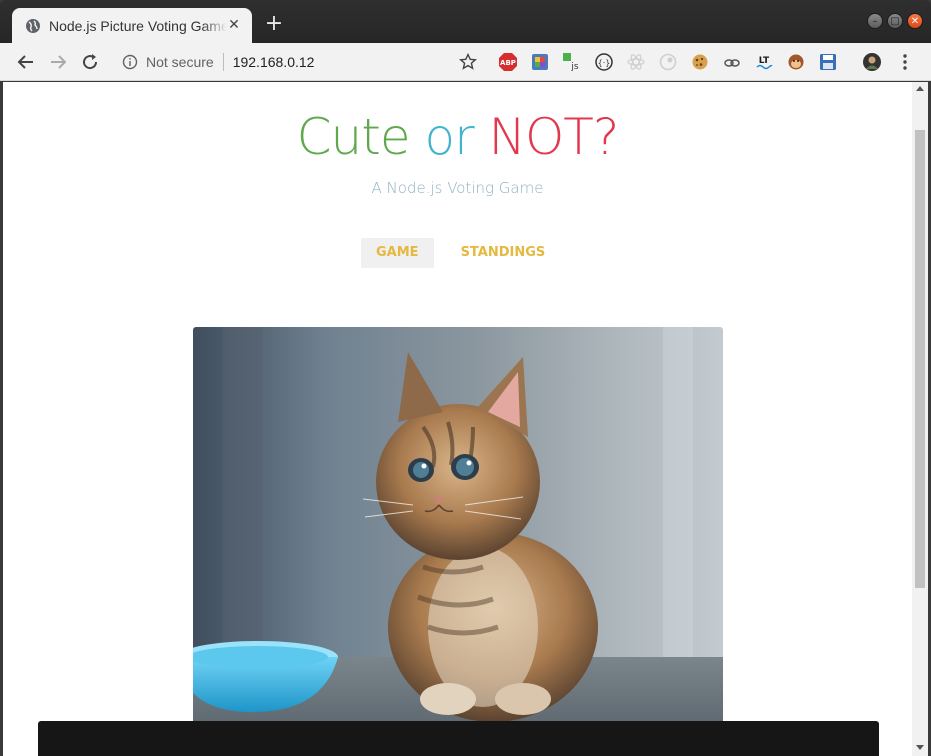 This screenshot has width=931, height=756. I want to click on adblock-plus-icon: ABP, so click(508, 62).